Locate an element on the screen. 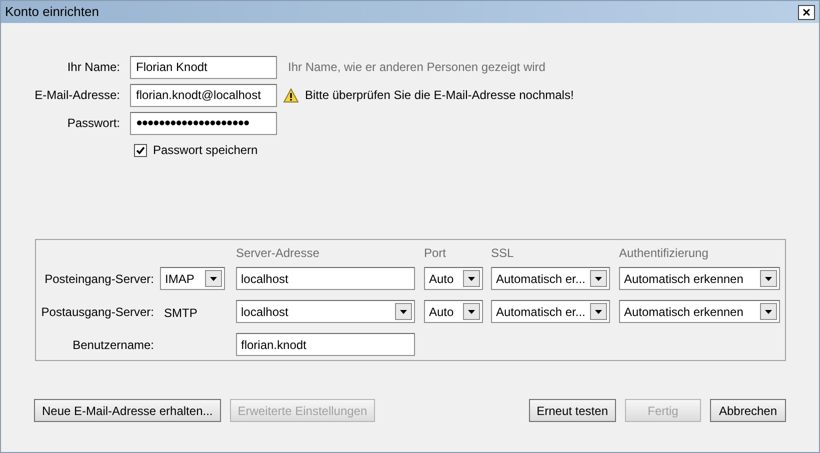 The width and height of the screenshot is (820, 453). column-header: Authentifizierung is located at coordinates (664, 253).